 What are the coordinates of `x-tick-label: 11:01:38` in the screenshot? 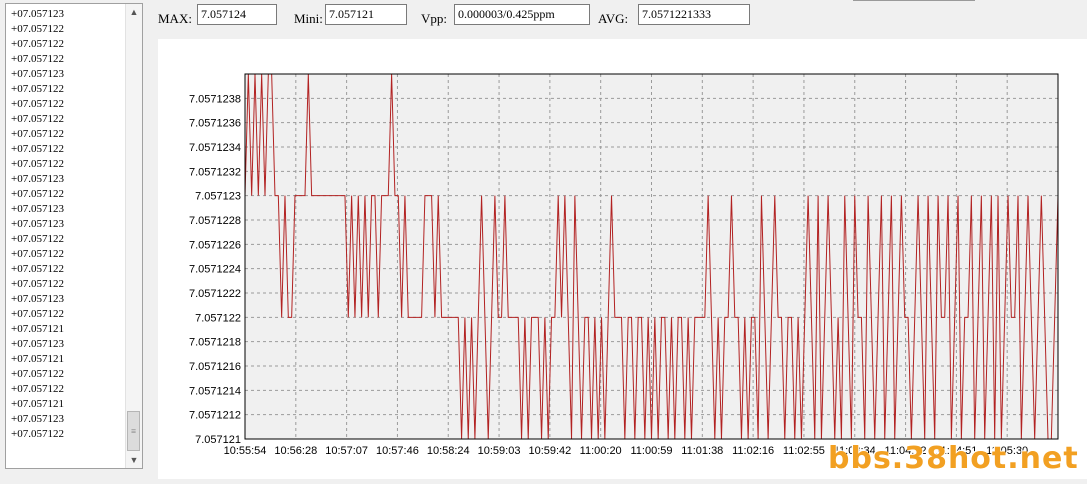 It's located at (702, 451).